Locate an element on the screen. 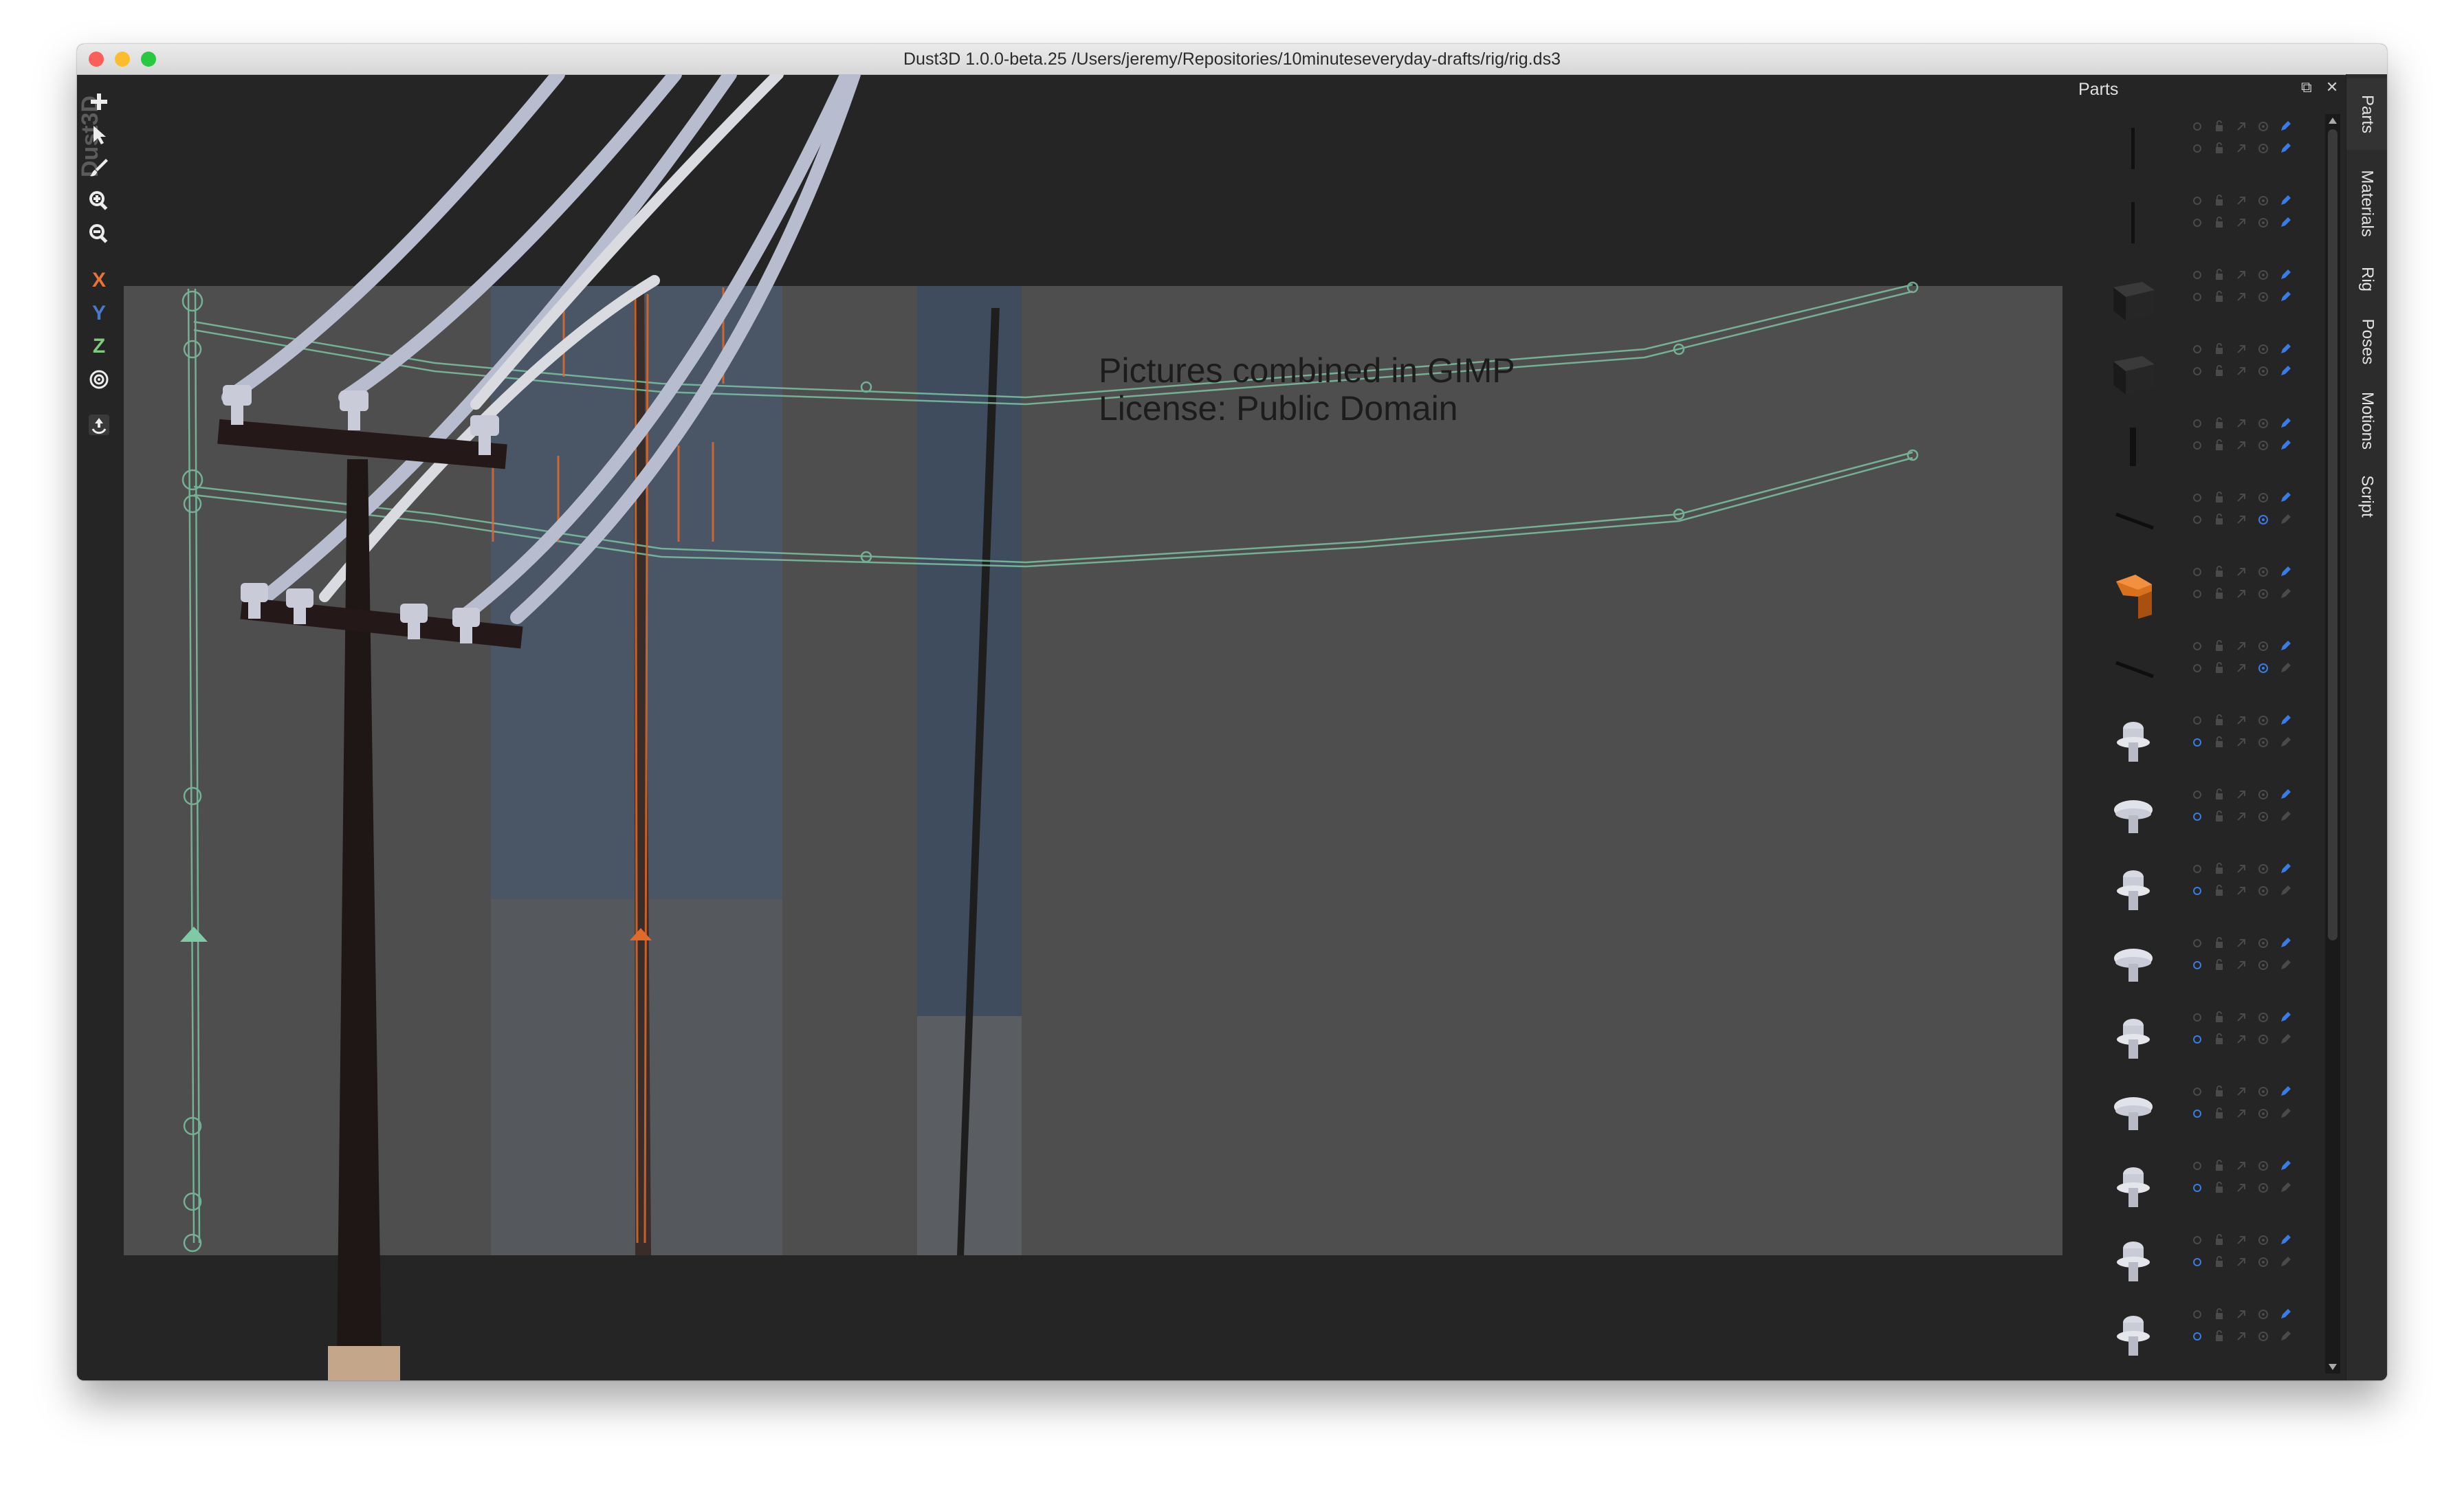 The height and width of the screenshot is (1489, 2464). zoom-out-icon is located at coordinates (99, 234).